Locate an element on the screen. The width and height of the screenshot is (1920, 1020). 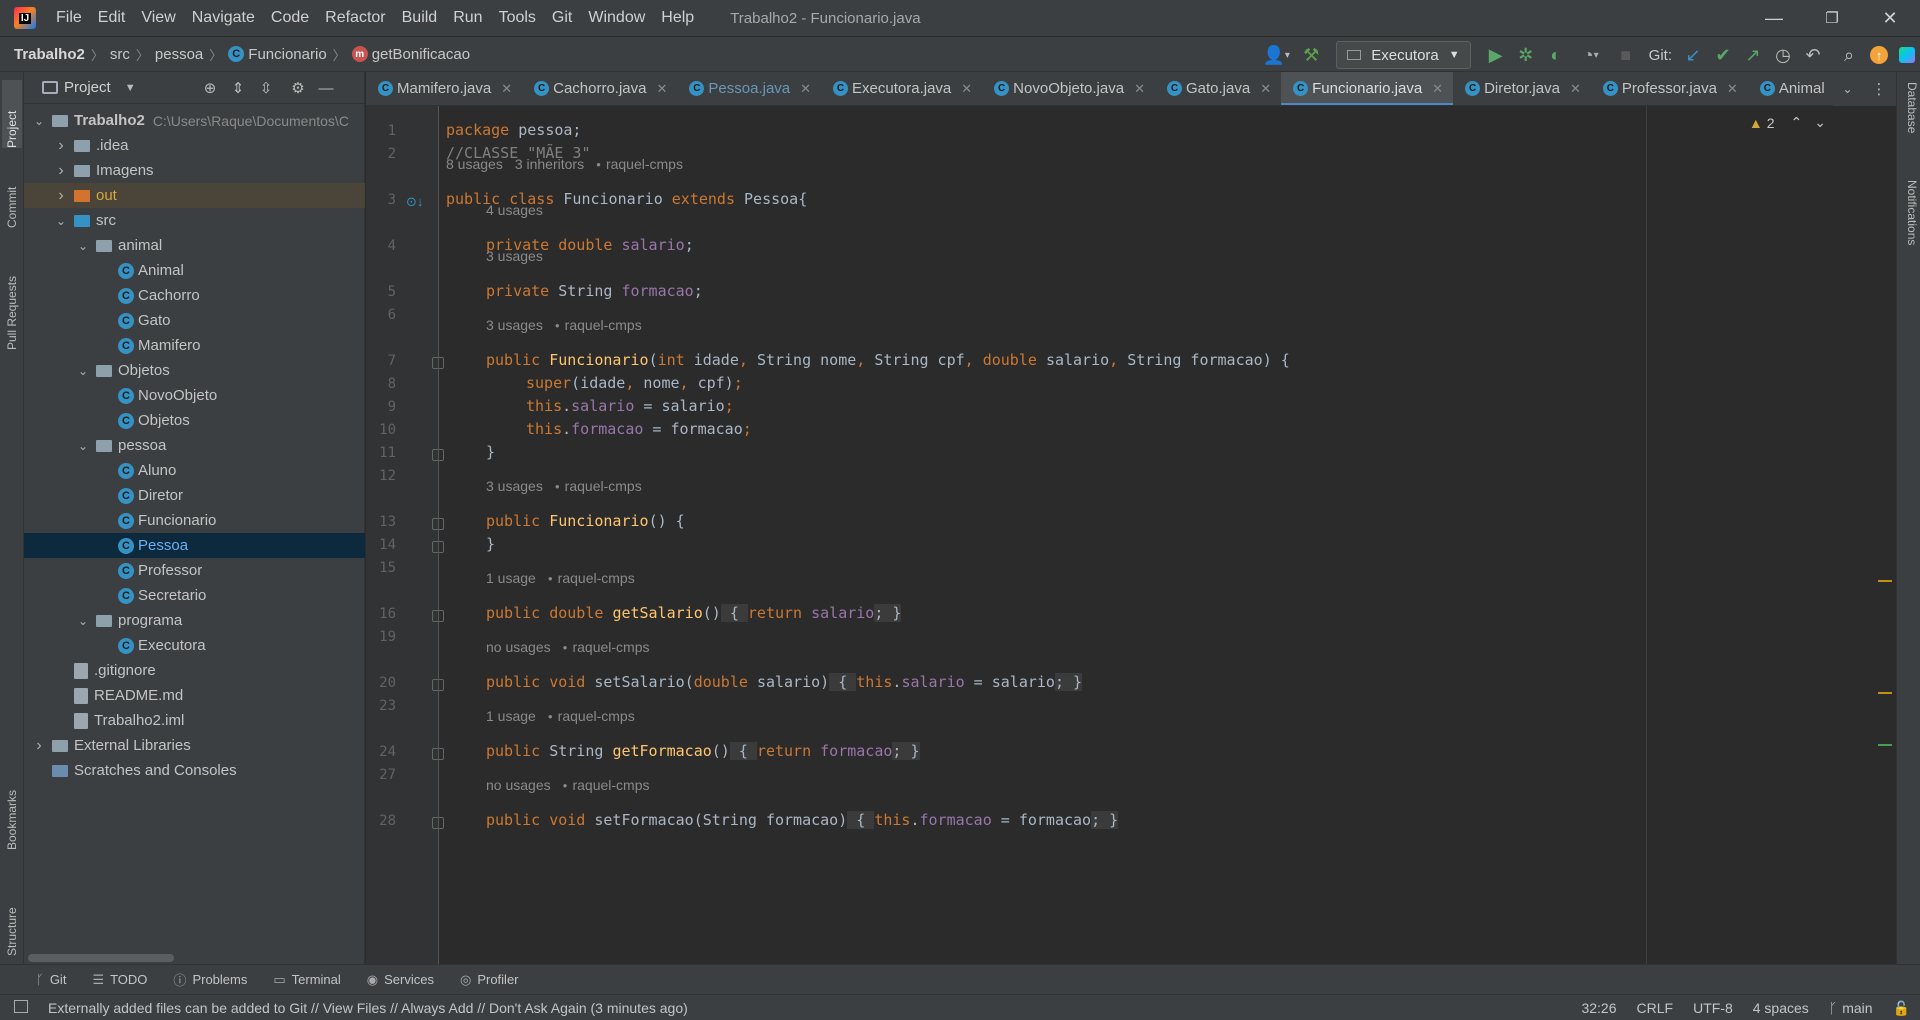
pull-requests-tool-button: Pull Requests is located at coordinates (12, 295).